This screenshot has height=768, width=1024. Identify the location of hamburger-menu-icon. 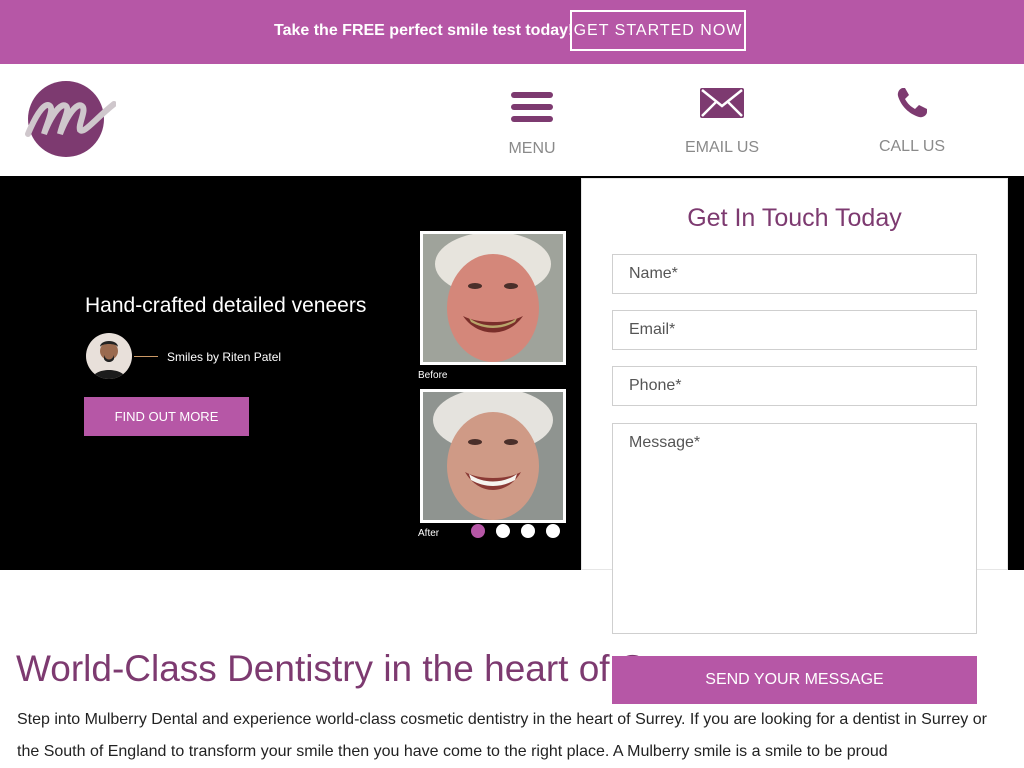
(532, 107).